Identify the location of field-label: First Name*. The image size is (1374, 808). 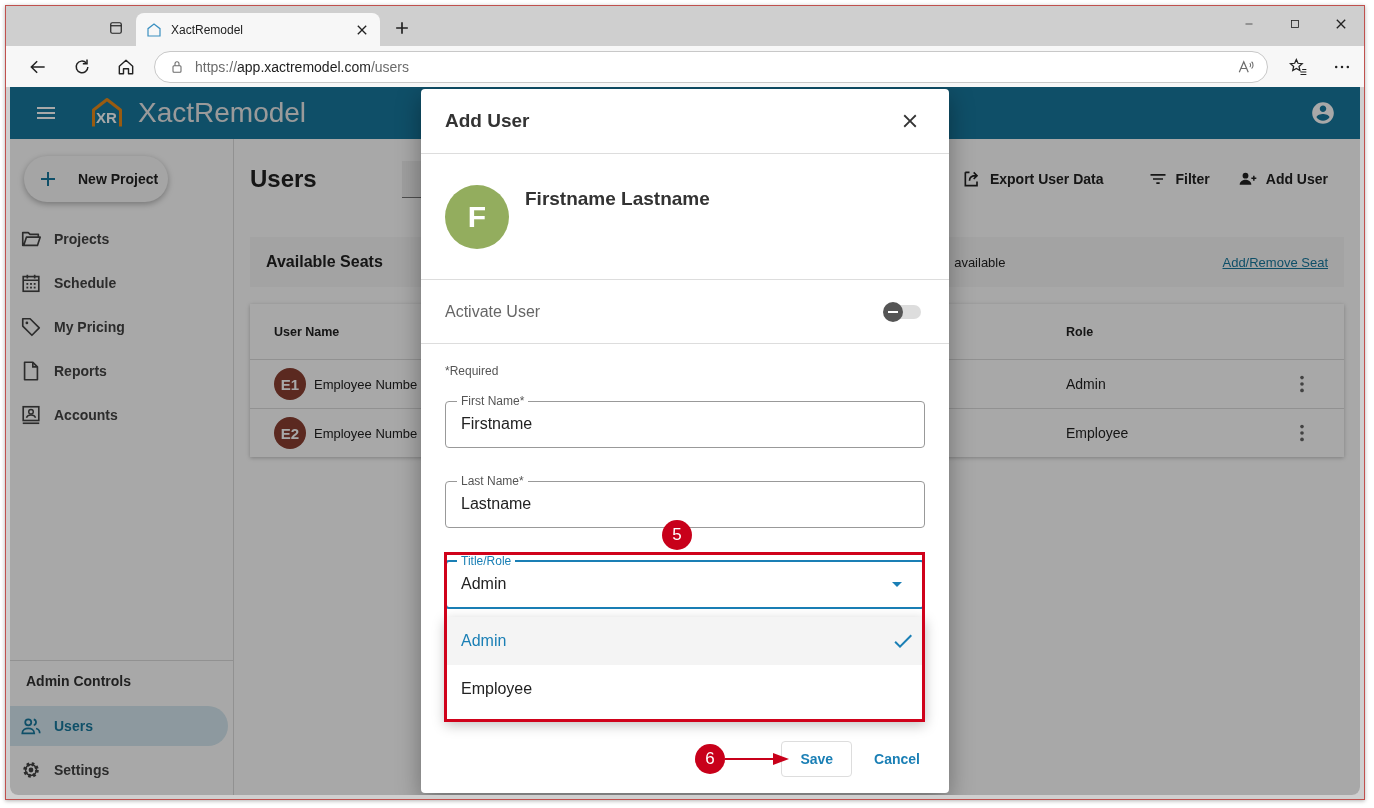
(493, 401).